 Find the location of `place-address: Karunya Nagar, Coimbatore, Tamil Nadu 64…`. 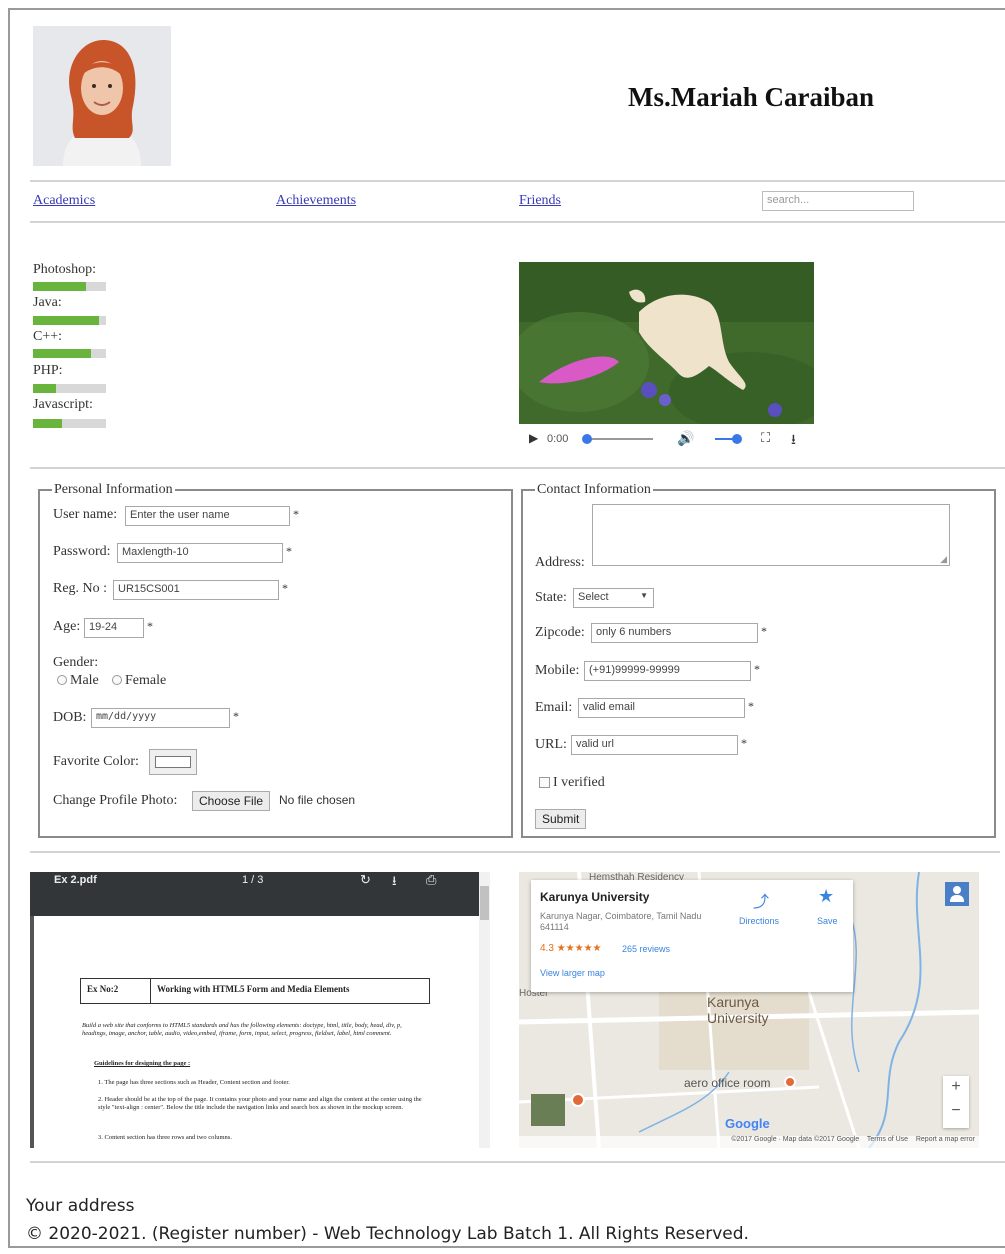

place-address: Karunya Nagar, Coimbatore, Tamil Nadu 64… is located at coordinates (621, 921).